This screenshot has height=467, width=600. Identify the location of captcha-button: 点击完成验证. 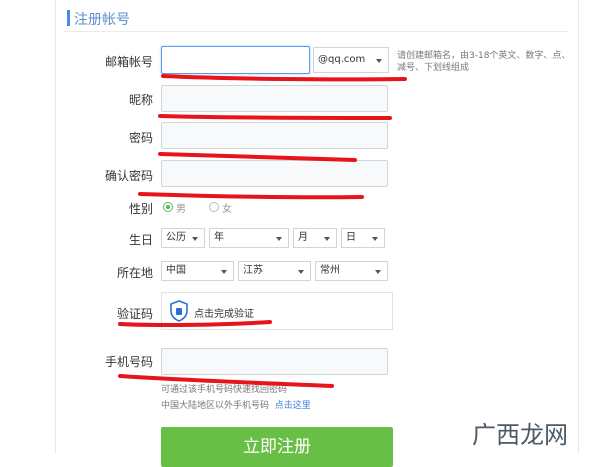
(277, 311).